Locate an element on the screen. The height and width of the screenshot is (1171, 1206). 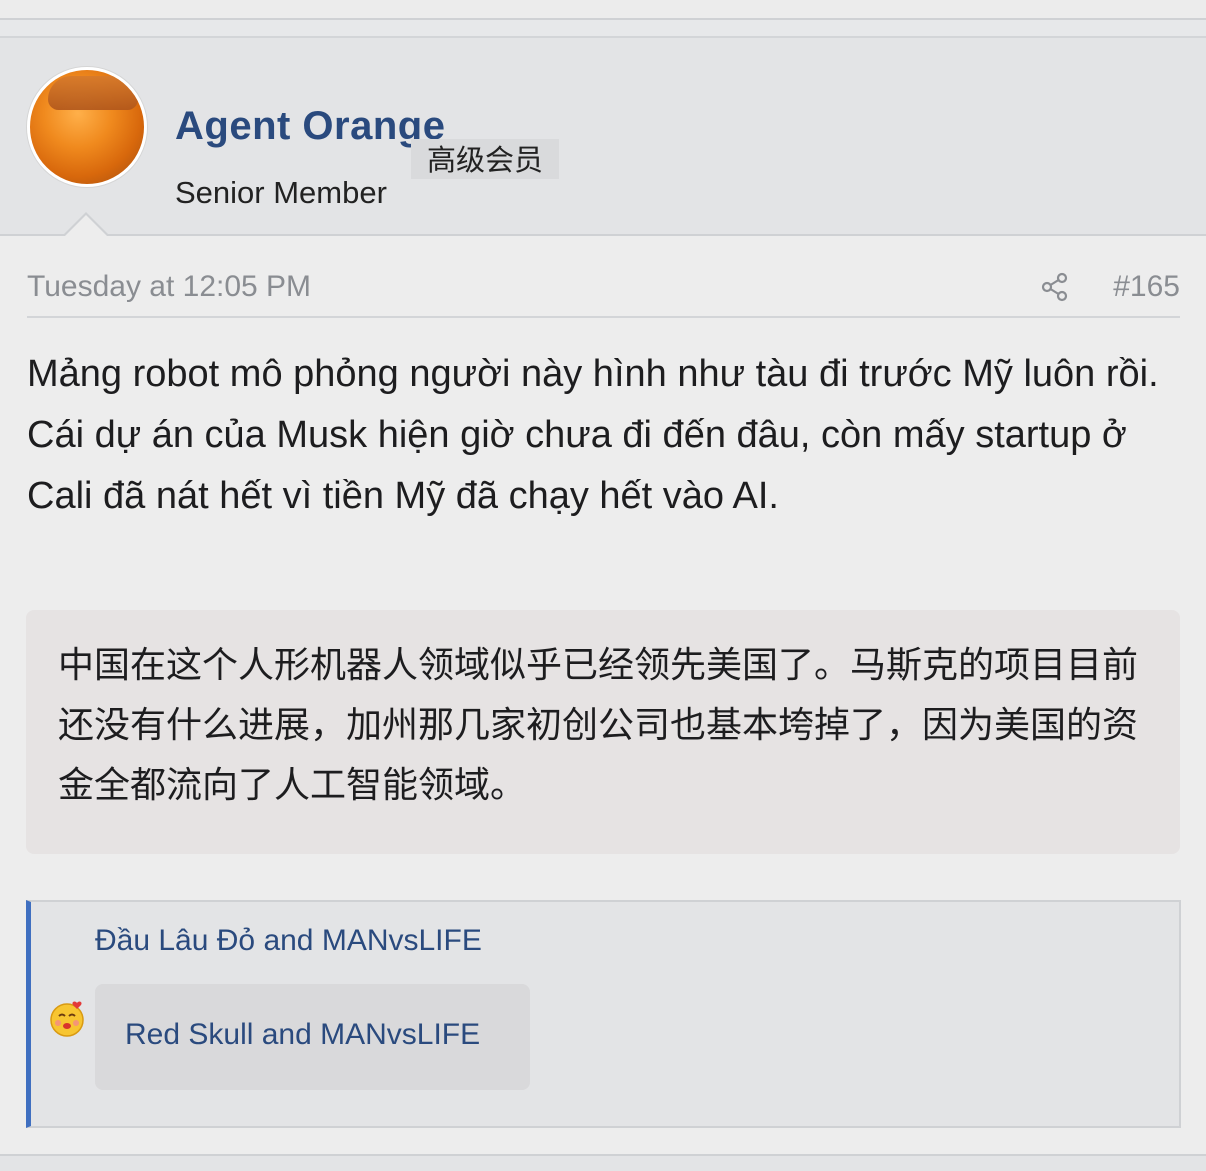
reactors-translated-text: Red Skull and MANvsLIFE is located at coordinates (303, 1034).